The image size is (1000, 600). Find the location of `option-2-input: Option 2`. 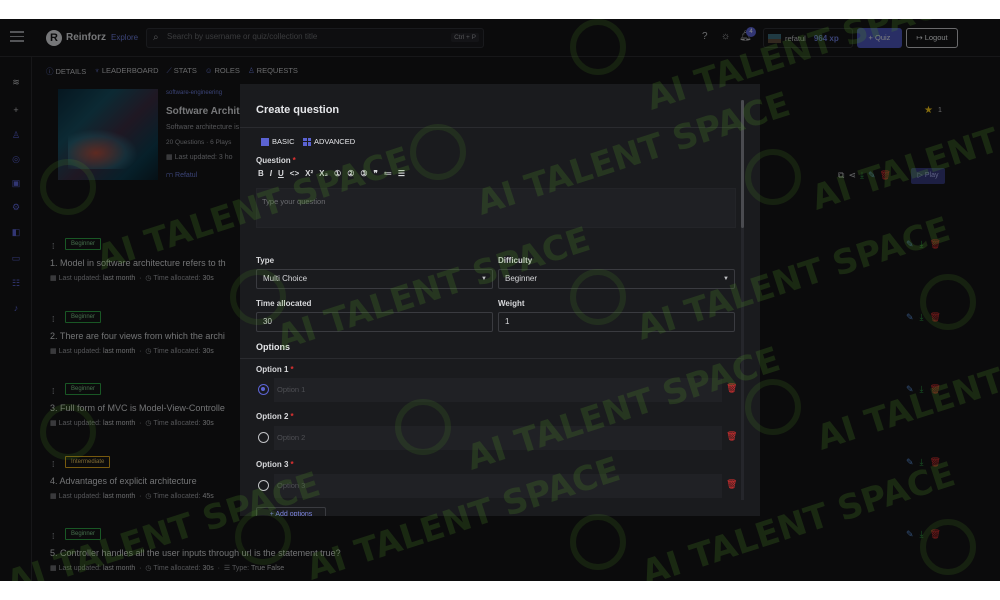

option-2-input: Option 2 is located at coordinates (498, 438).